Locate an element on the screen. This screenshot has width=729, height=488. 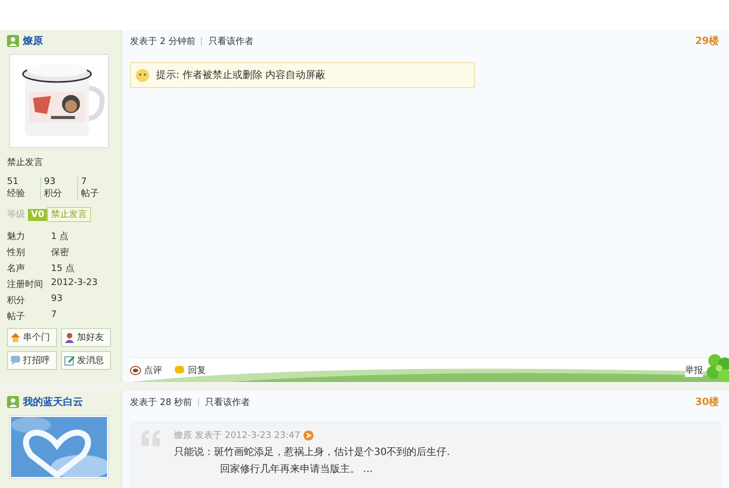
quote-text: 只能说：斑竹画蛇添足，惹祸上身，估计是个30不到的后生仔. is located at coordinates (312, 452).